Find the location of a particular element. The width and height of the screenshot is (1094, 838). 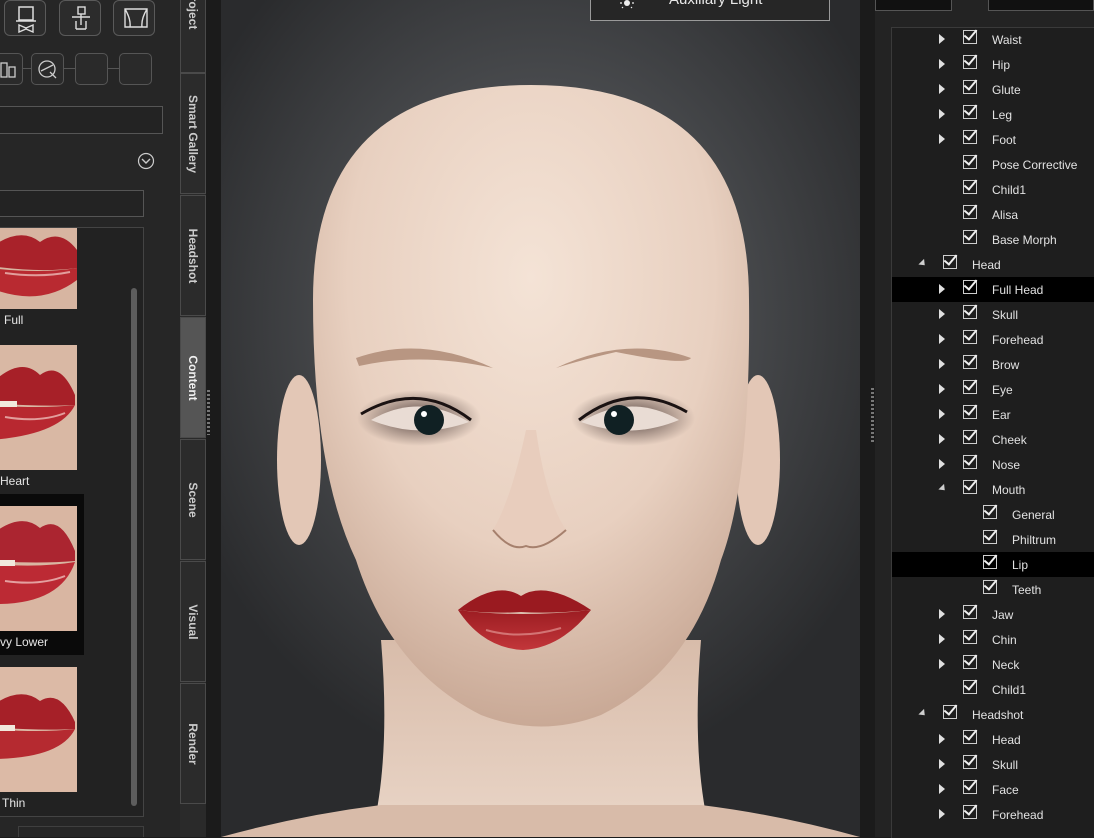

thumbnail-scrollbar is located at coordinates (134, 547).